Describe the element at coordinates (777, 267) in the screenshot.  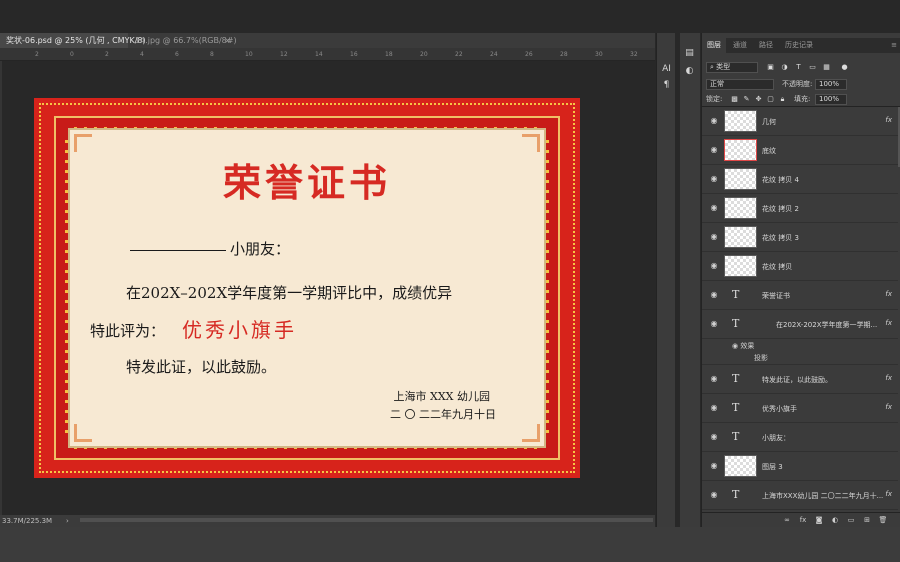
I see `layer-name: 花纹 拷贝` at that location.